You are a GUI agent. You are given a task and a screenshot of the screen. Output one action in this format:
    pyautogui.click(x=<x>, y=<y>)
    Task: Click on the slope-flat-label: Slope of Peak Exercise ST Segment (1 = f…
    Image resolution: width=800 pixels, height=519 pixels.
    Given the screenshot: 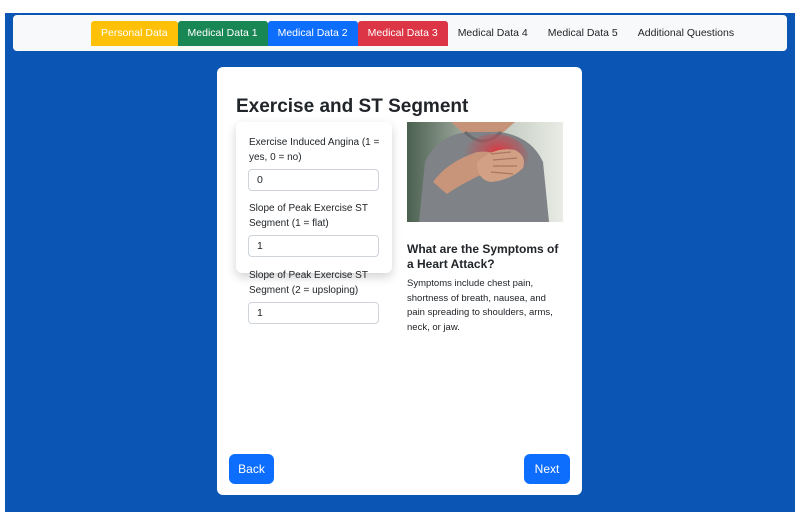 What is the action you would take?
    pyautogui.click(x=308, y=216)
    